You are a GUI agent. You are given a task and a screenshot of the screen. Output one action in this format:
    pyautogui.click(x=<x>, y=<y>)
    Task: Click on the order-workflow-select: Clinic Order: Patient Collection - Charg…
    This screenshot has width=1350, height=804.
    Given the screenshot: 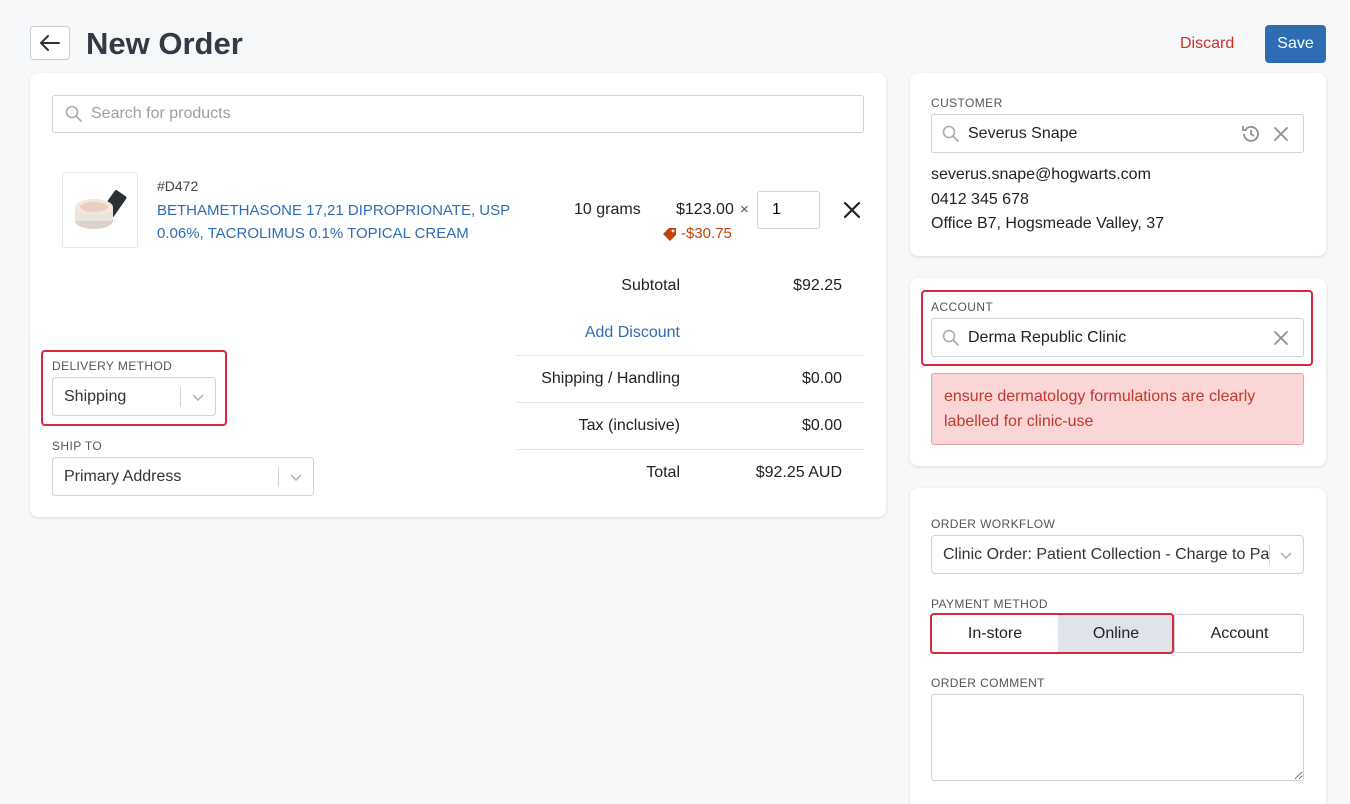 What is the action you would take?
    pyautogui.click(x=1117, y=554)
    